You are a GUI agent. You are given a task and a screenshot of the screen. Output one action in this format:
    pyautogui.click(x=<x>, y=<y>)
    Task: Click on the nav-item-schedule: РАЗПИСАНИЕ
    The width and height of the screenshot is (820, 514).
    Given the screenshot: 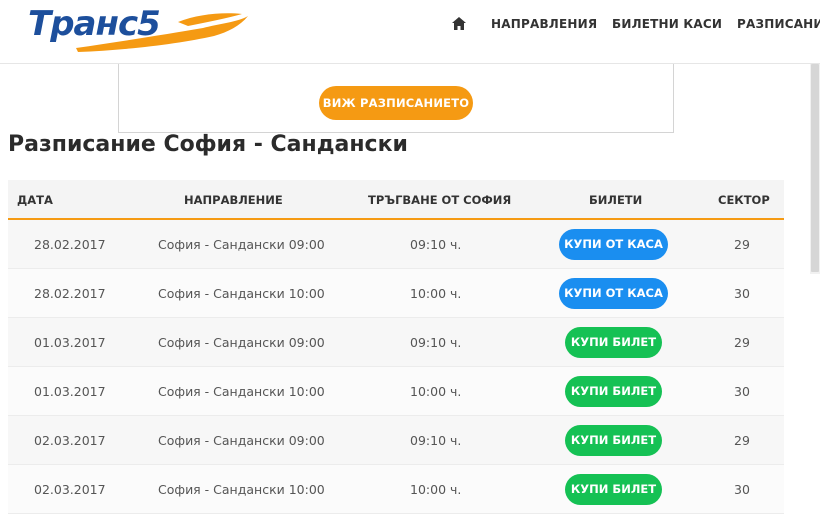 What is the action you would take?
    pyautogui.click(x=778, y=24)
    